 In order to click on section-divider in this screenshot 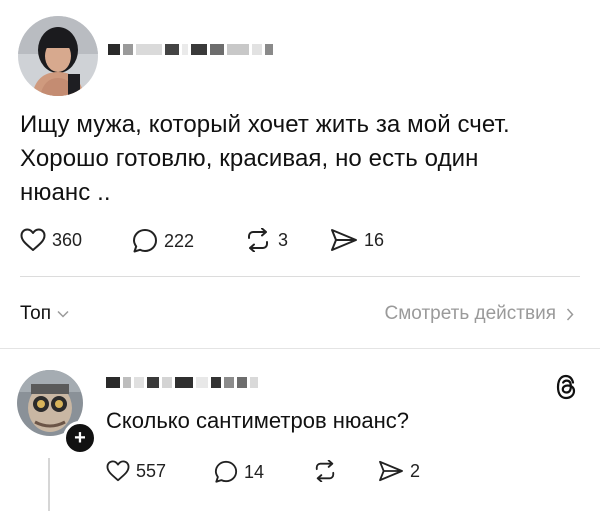, I will do `click(300, 348)`.